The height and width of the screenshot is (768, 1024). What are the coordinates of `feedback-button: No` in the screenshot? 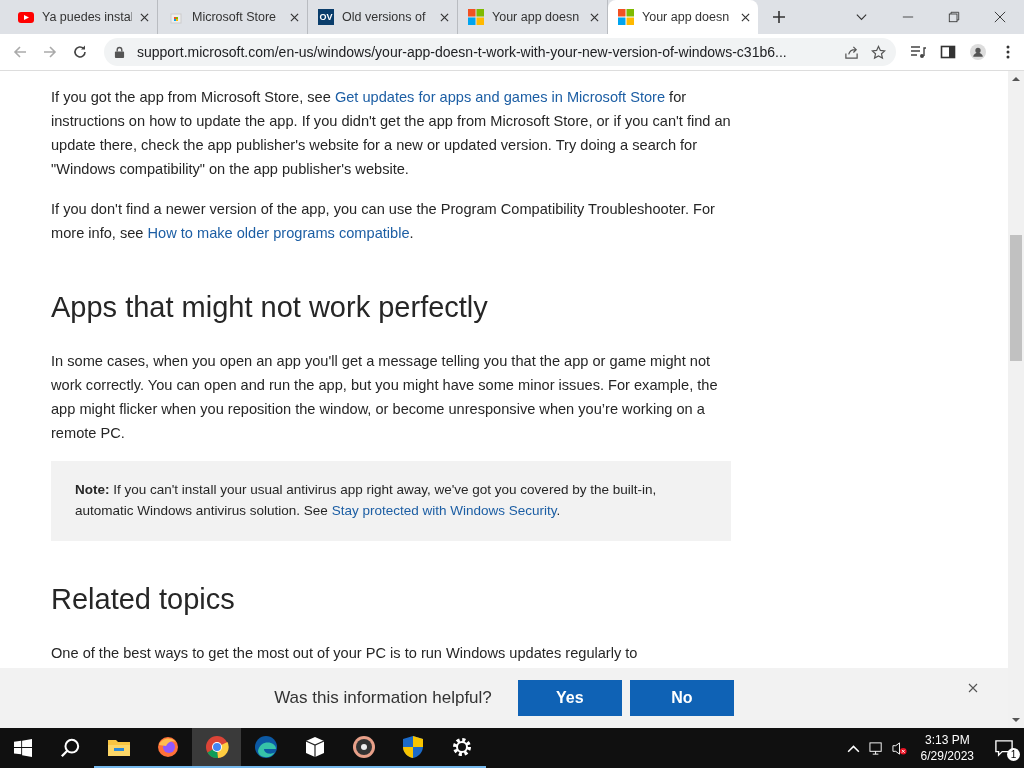 It's located at (681, 698).